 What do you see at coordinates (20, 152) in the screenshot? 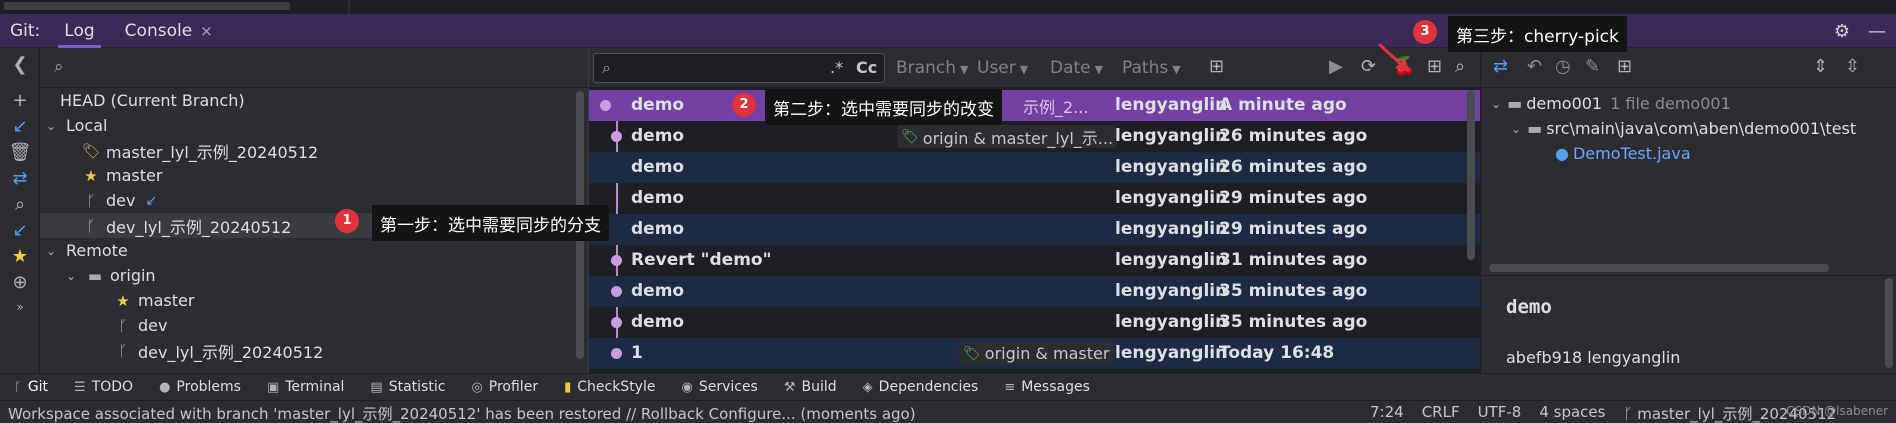
I see `delete-icon: 🗑` at bounding box center [20, 152].